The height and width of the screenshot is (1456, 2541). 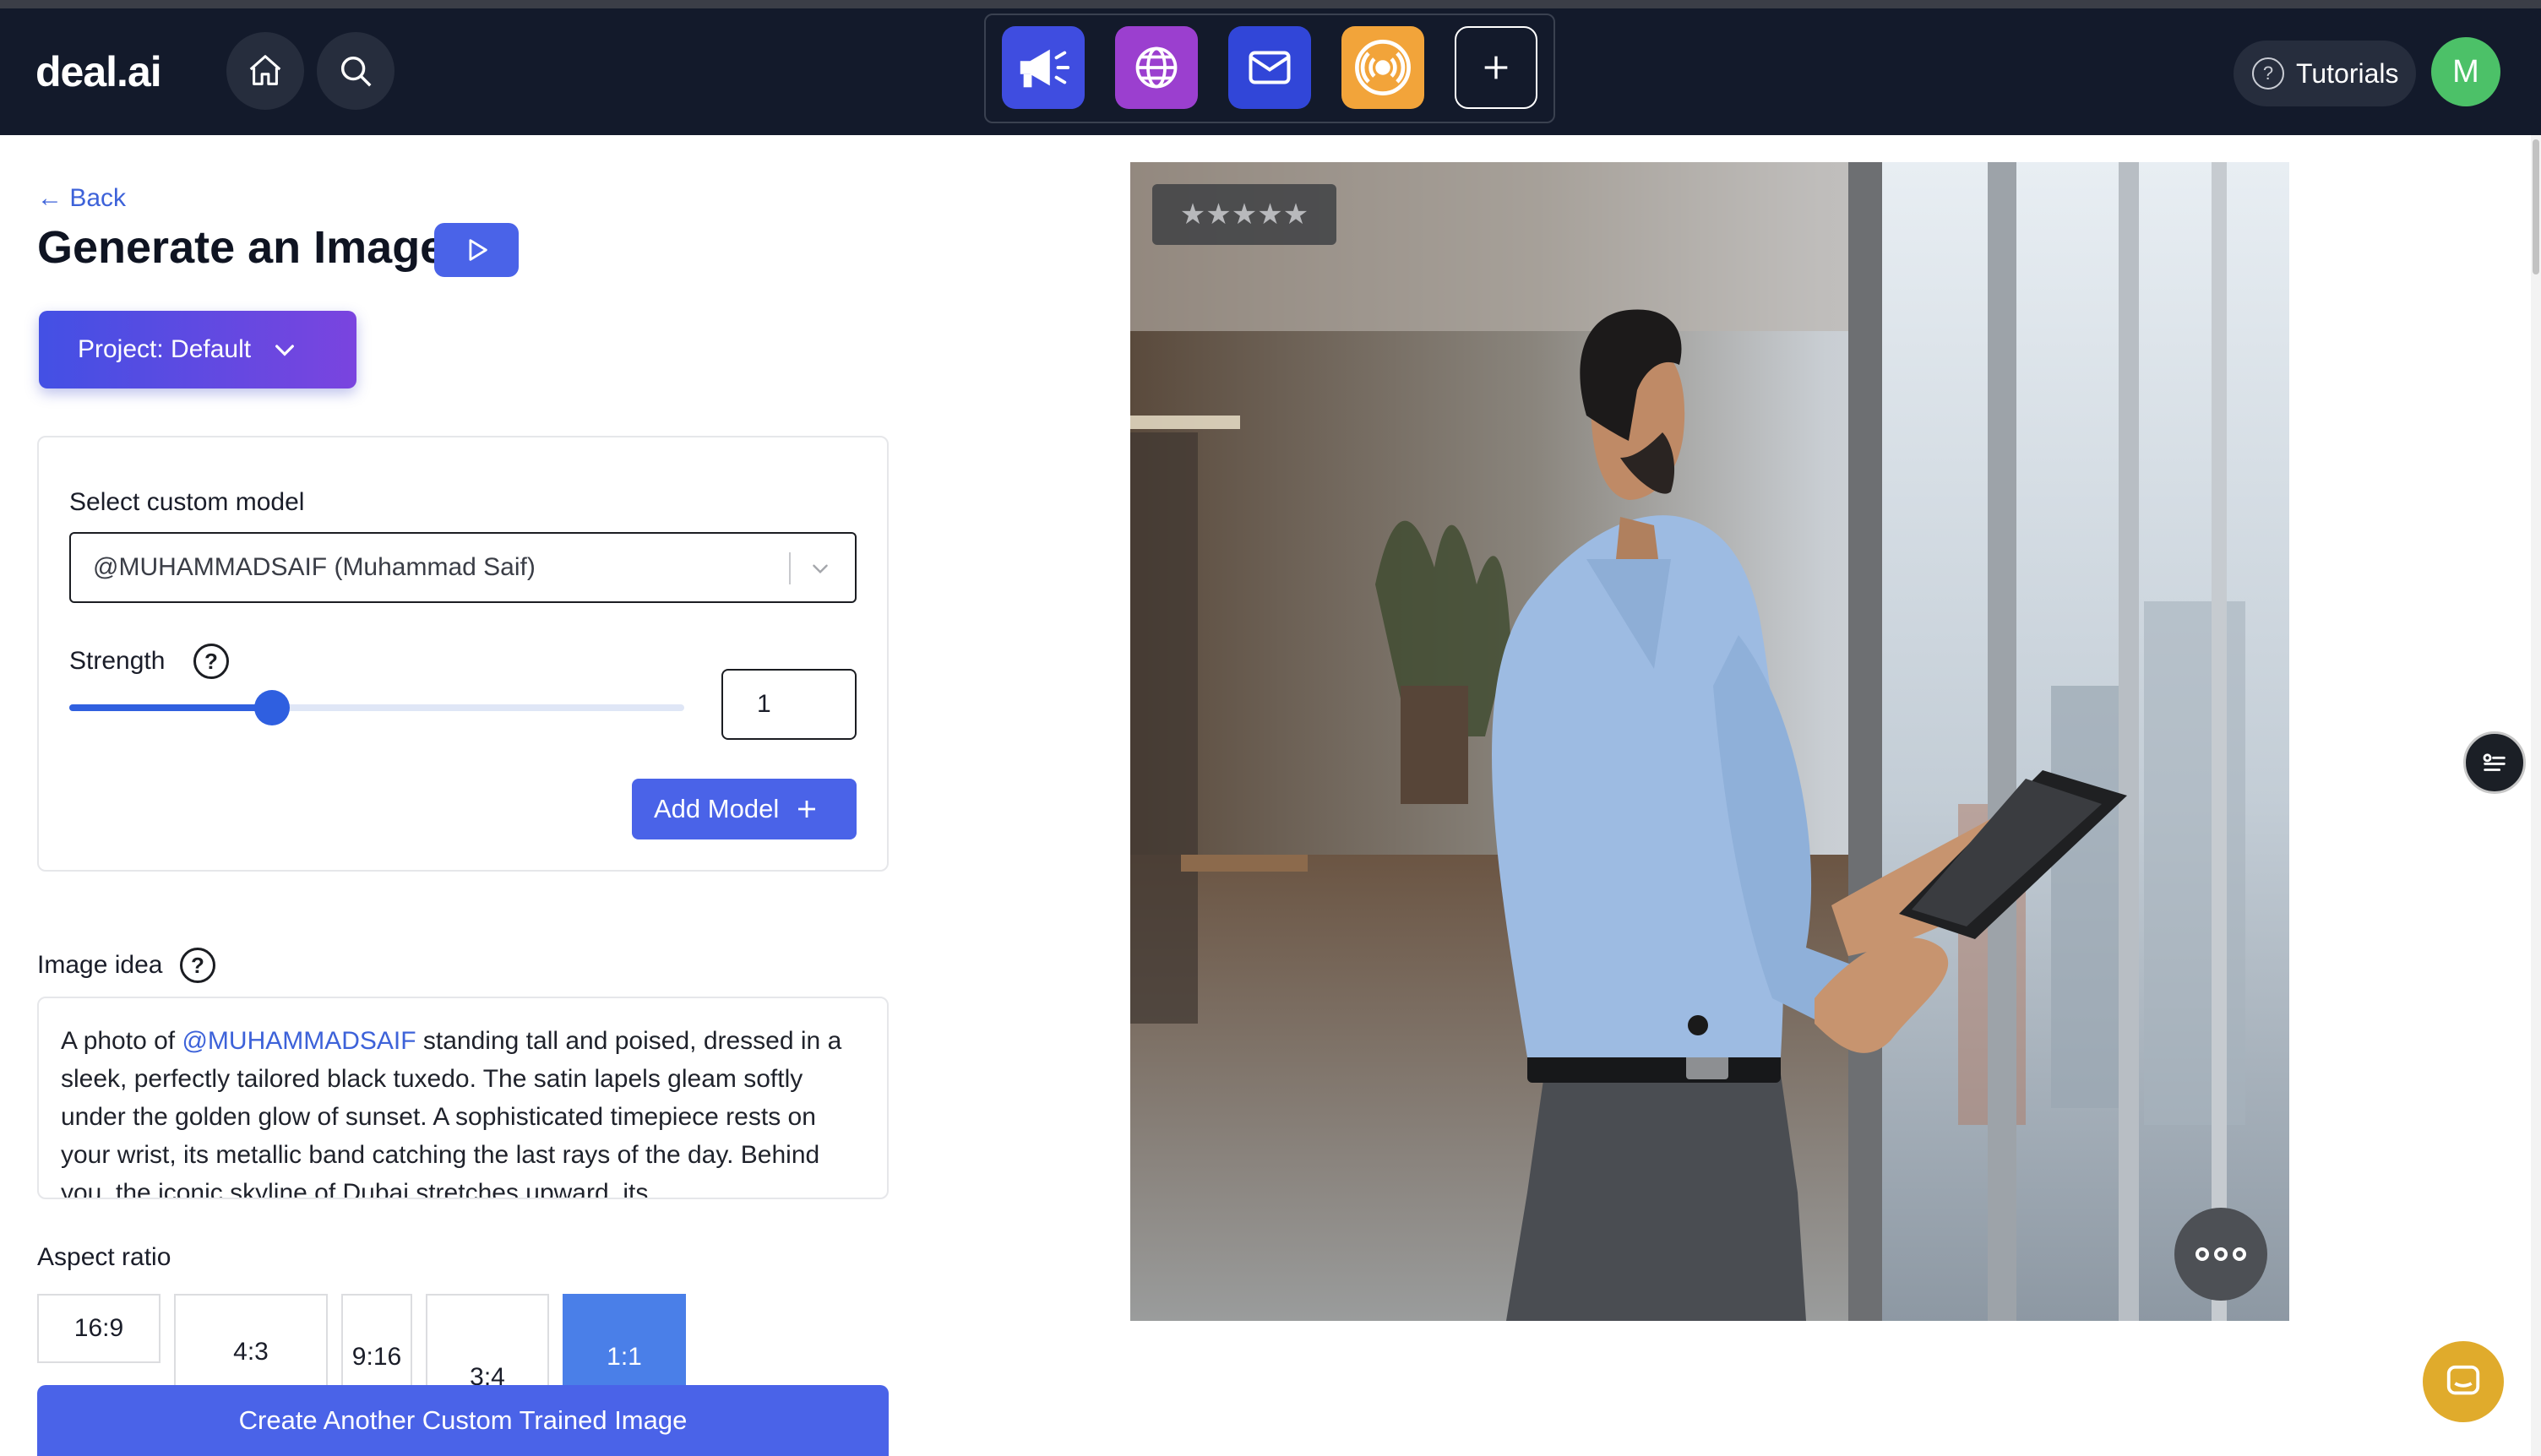 What do you see at coordinates (299, 1041) in the screenshot?
I see `idea-mention: @MUHAMMADSAIF` at bounding box center [299, 1041].